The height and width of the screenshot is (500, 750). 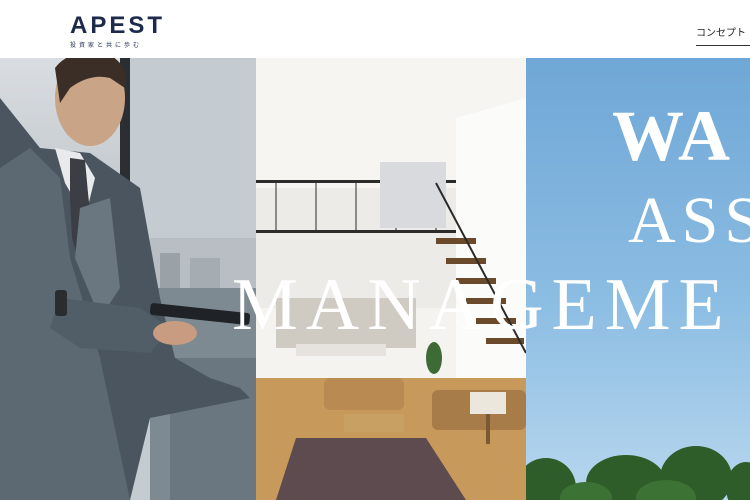 I want to click on logo-tagline: 投資家と共に歩む, so click(x=106, y=45).